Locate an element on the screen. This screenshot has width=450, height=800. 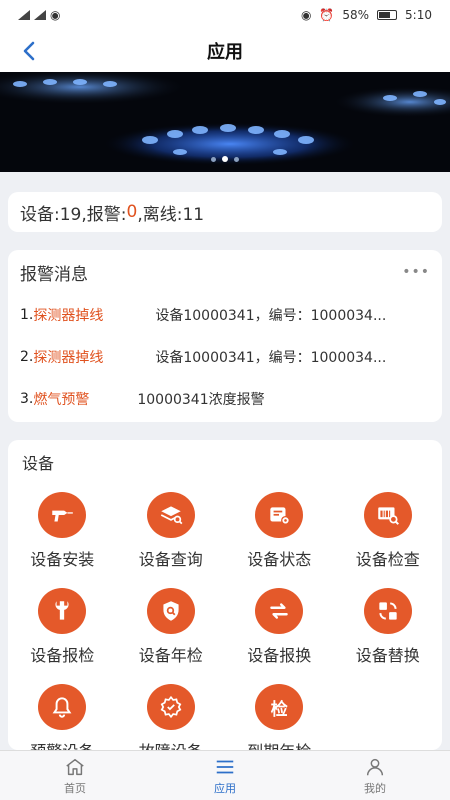
replace-icon is located at coordinates (387, 611).